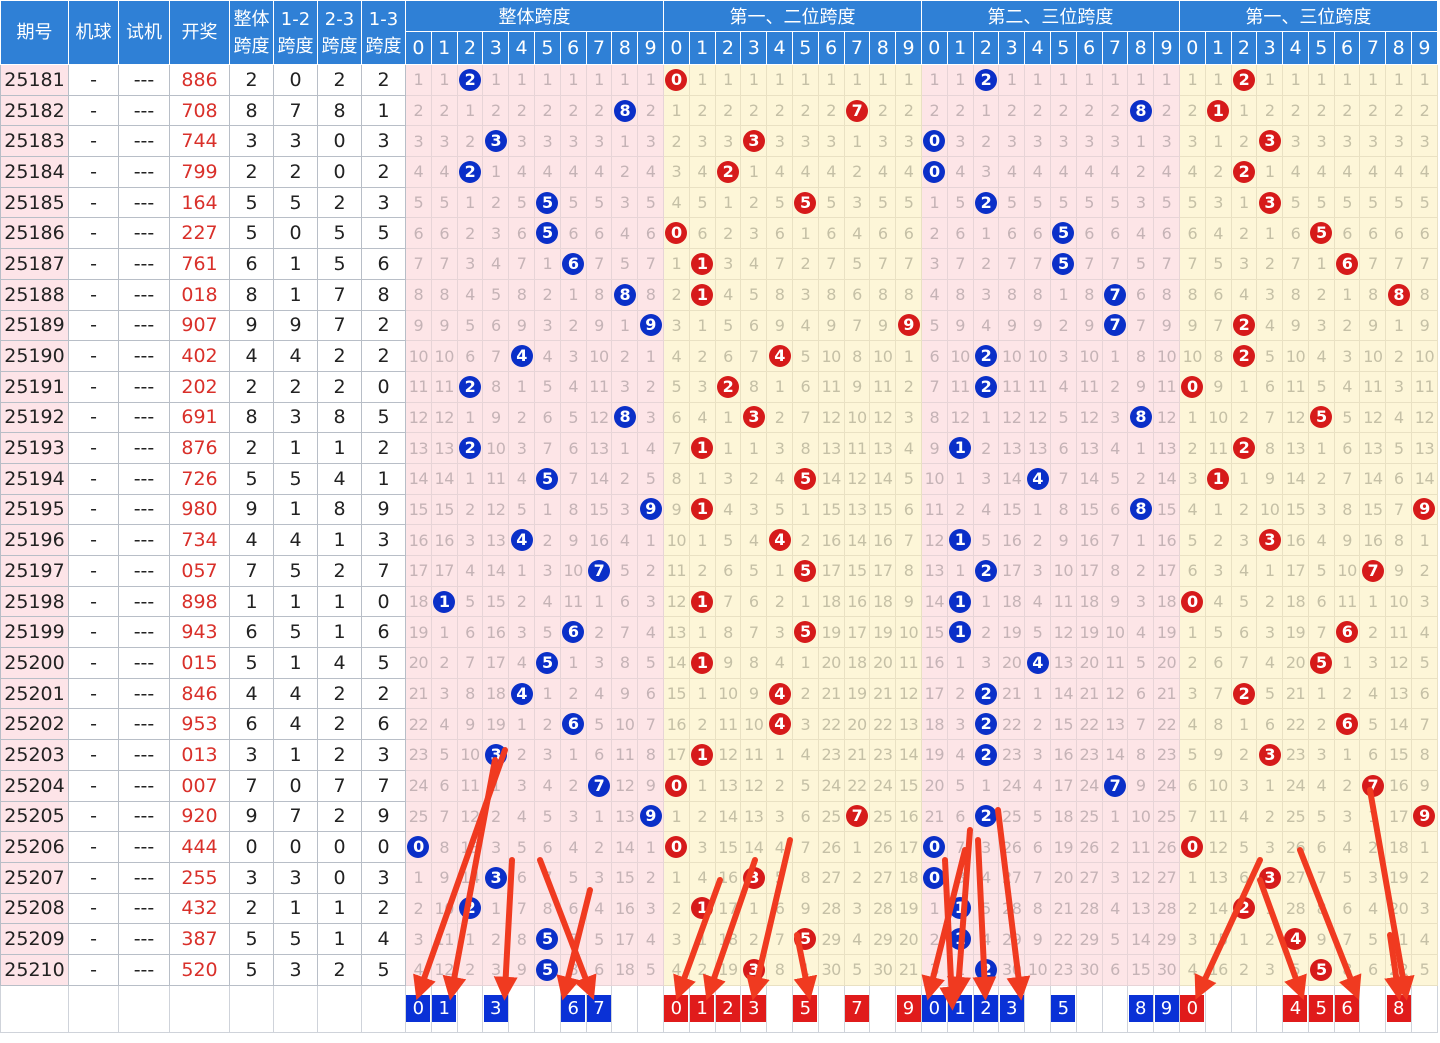 The width and height of the screenshot is (1440, 1043). I want to click on overall-span-cell: 8, so click(251, 110).